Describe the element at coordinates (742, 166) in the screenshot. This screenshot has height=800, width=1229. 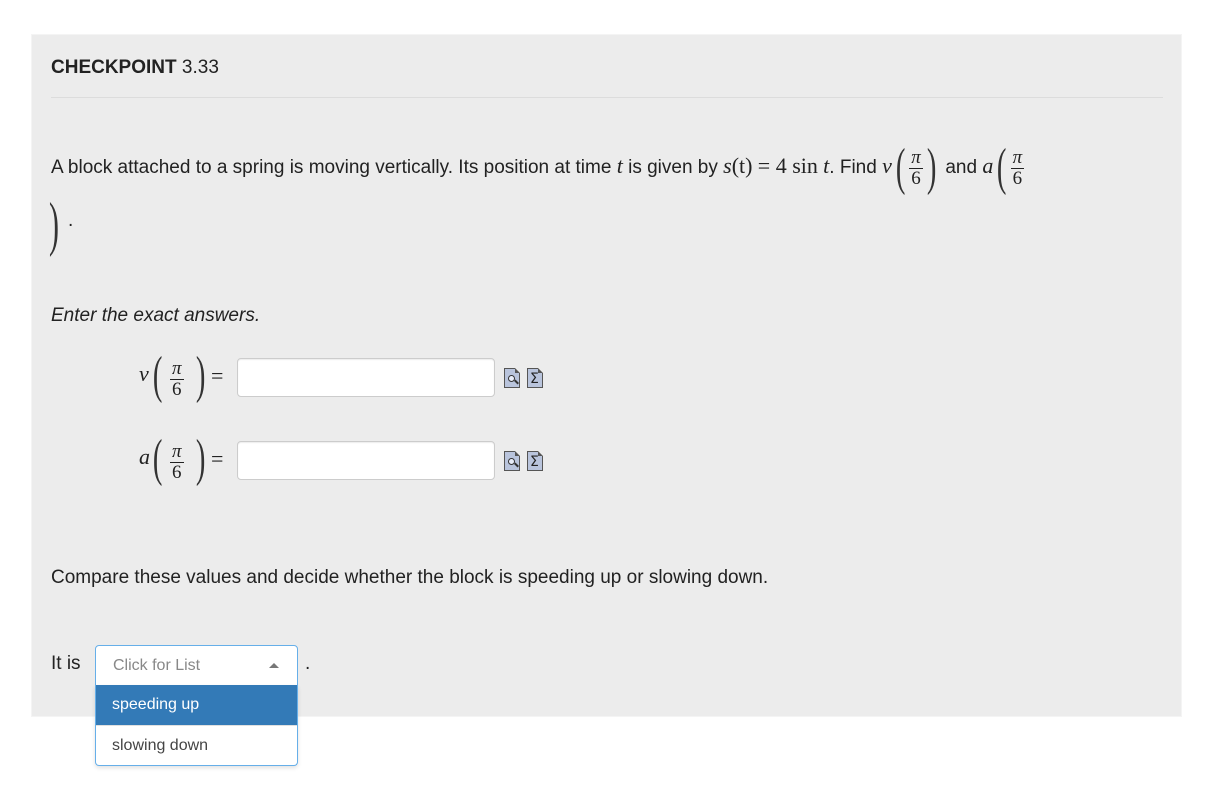
I see `expr-arg: (t)` at that location.